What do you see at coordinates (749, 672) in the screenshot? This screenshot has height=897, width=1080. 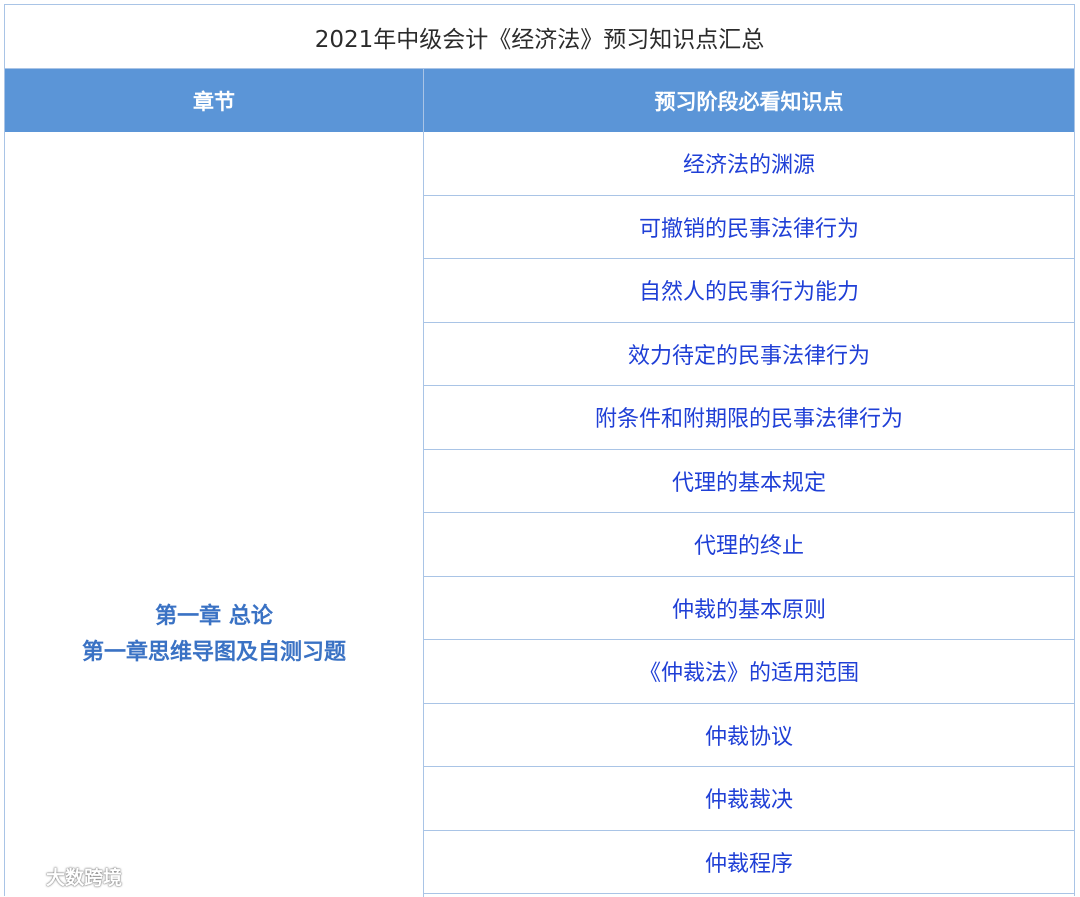 I see `knowledge-point-link: 《仲裁法》的适用范围` at bounding box center [749, 672].